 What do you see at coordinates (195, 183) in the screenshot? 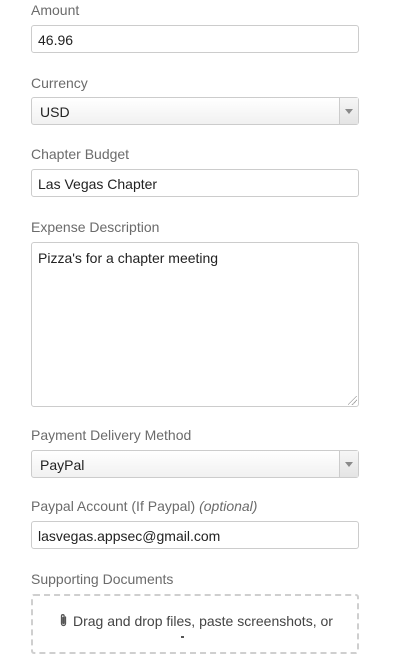
I see `chapter-budget-input: Las Vegas Chapter` at bounding box center [195, 183].